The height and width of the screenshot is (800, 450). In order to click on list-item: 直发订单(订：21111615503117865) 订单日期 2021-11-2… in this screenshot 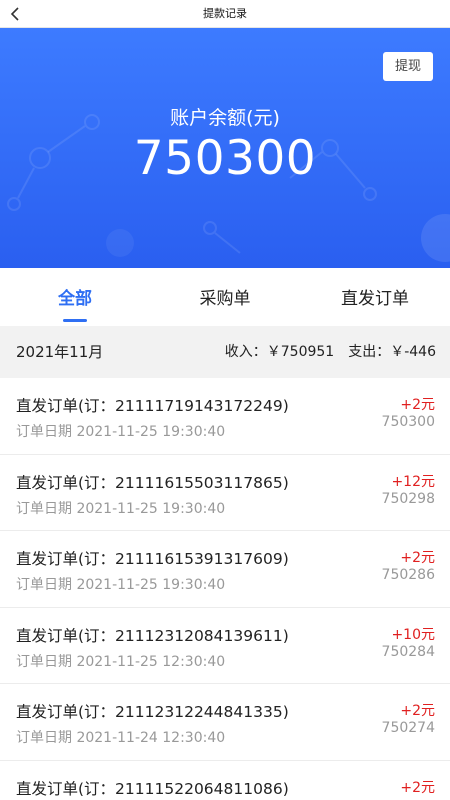, I will do `click(225, 492)`.